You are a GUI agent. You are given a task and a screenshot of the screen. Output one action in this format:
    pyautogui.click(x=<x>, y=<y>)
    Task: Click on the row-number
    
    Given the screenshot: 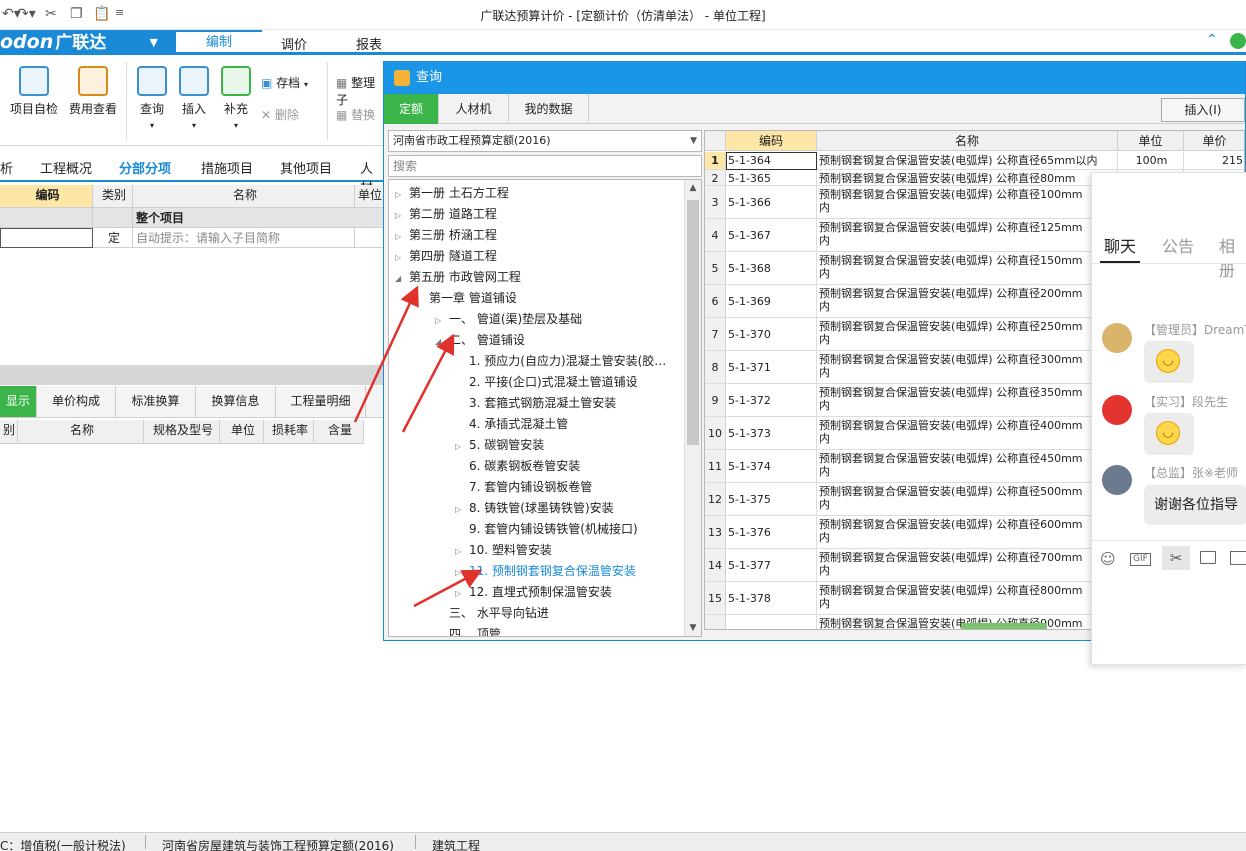 What is the action you would take?
    pyautogui.click(x=715, y=622)
    